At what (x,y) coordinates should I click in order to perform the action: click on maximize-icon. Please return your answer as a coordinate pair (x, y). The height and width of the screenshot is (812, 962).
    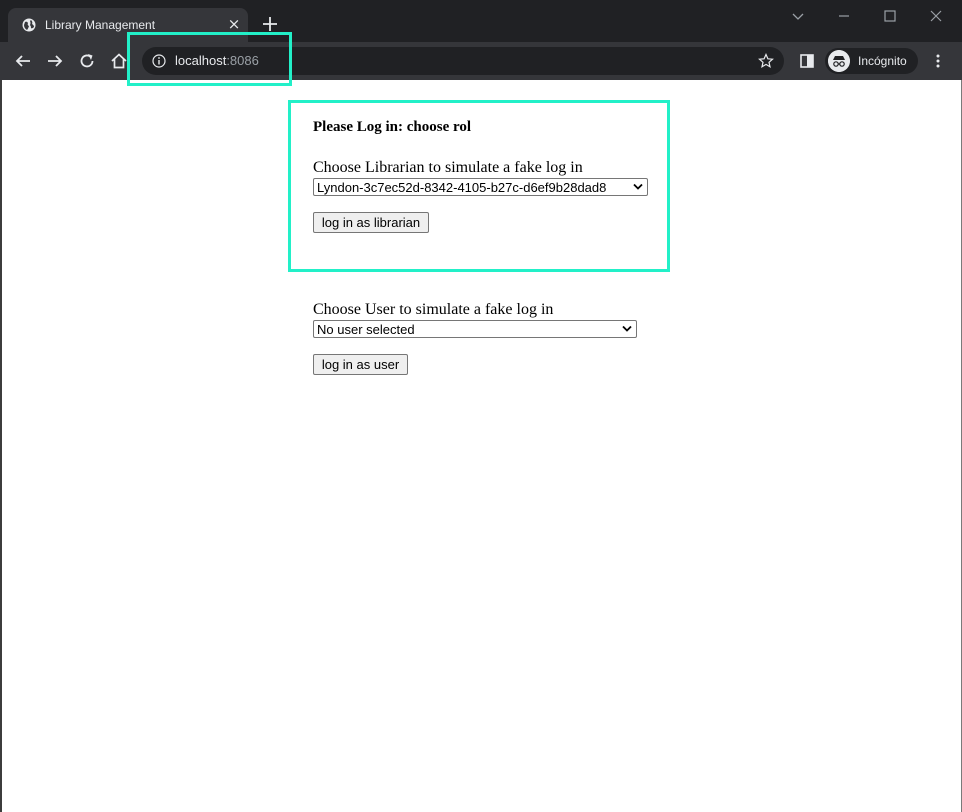
    Looking at the image, I should click on (890, 16).